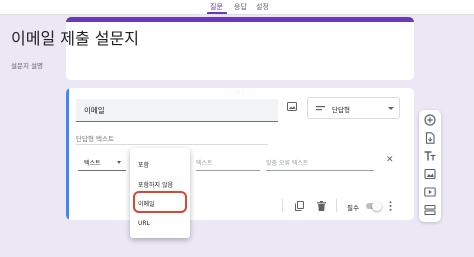  I want to click on validation-category-underline, so click(102, 170).